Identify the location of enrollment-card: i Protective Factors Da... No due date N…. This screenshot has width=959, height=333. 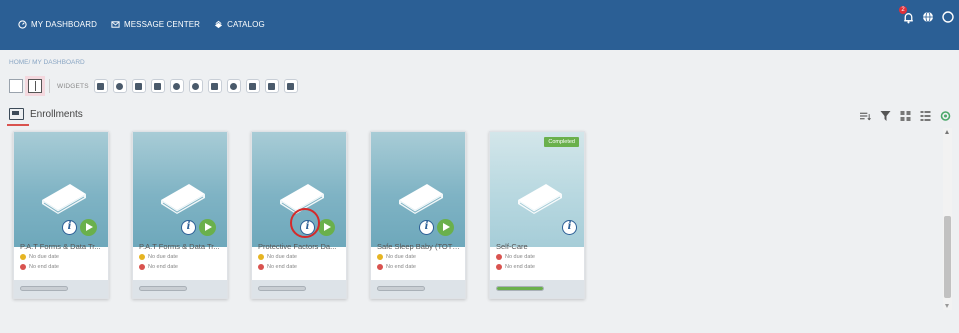
(299, 215).